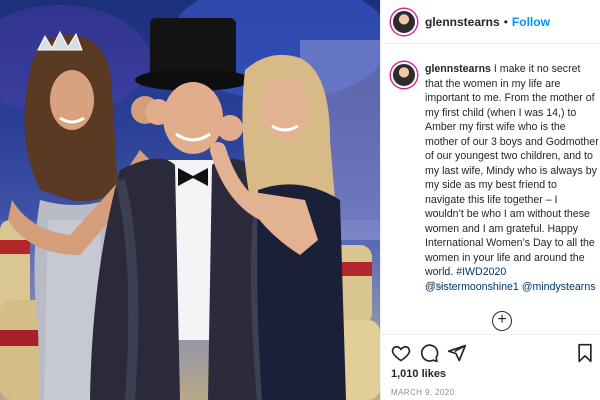 This screenshot has height=400, width=600. I want to click on avatar, so click(404, 21).